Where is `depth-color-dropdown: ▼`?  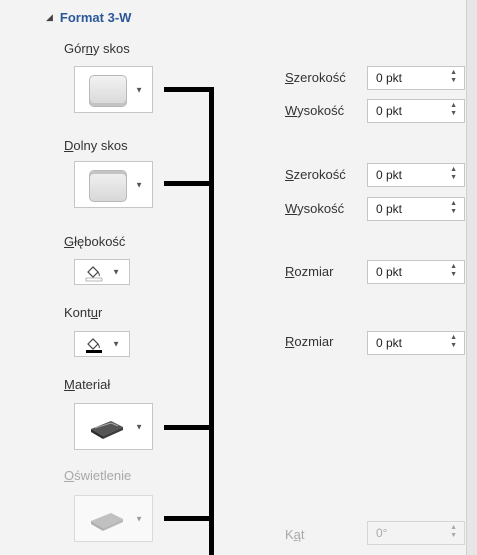 depth-color-dropdown: ▼ is located at coordinates (102, 272).